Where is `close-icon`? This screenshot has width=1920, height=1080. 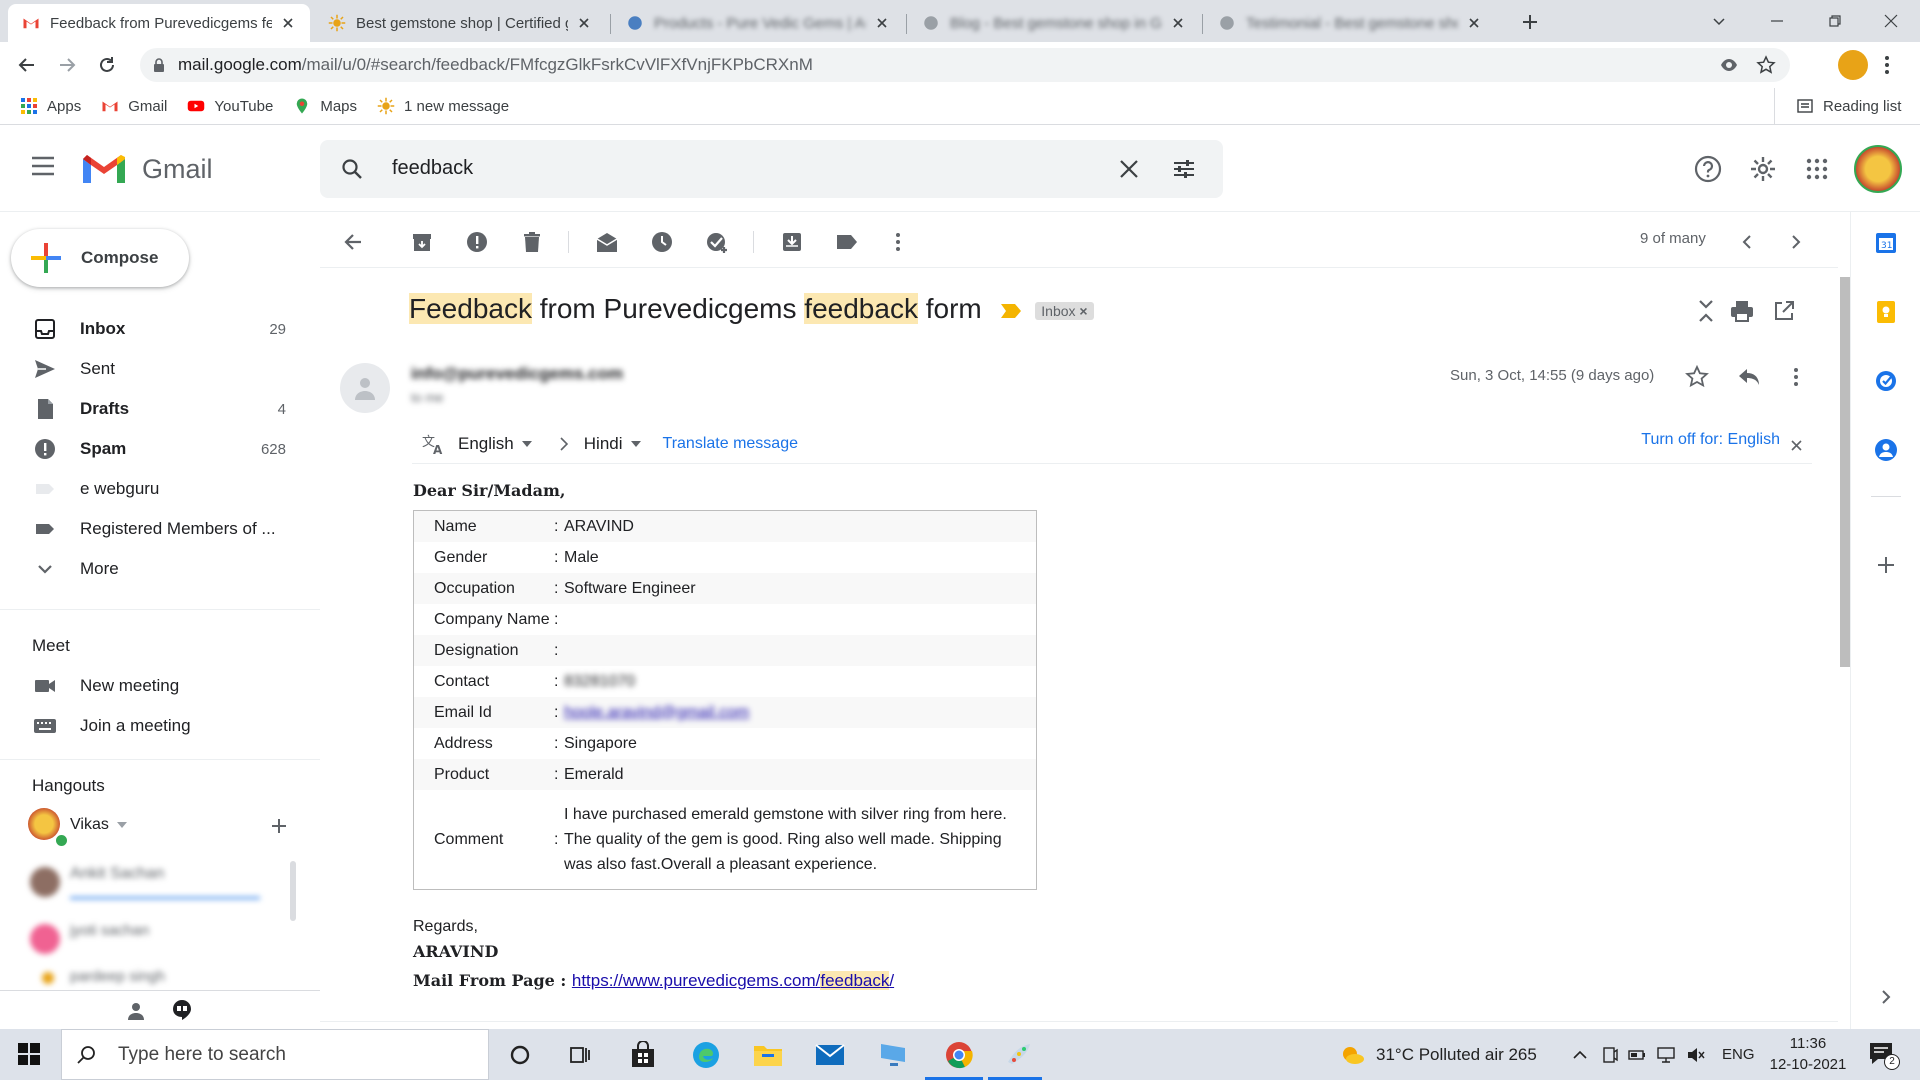
close-icon is located at coordinates (1796, 445).